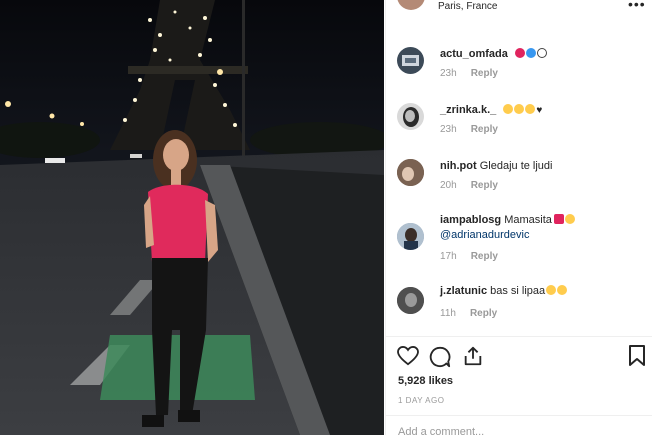 Image resolution: width=652 pixels, height=438 pixels. I want to click on emoji-blue-heart, so click(530, 53).